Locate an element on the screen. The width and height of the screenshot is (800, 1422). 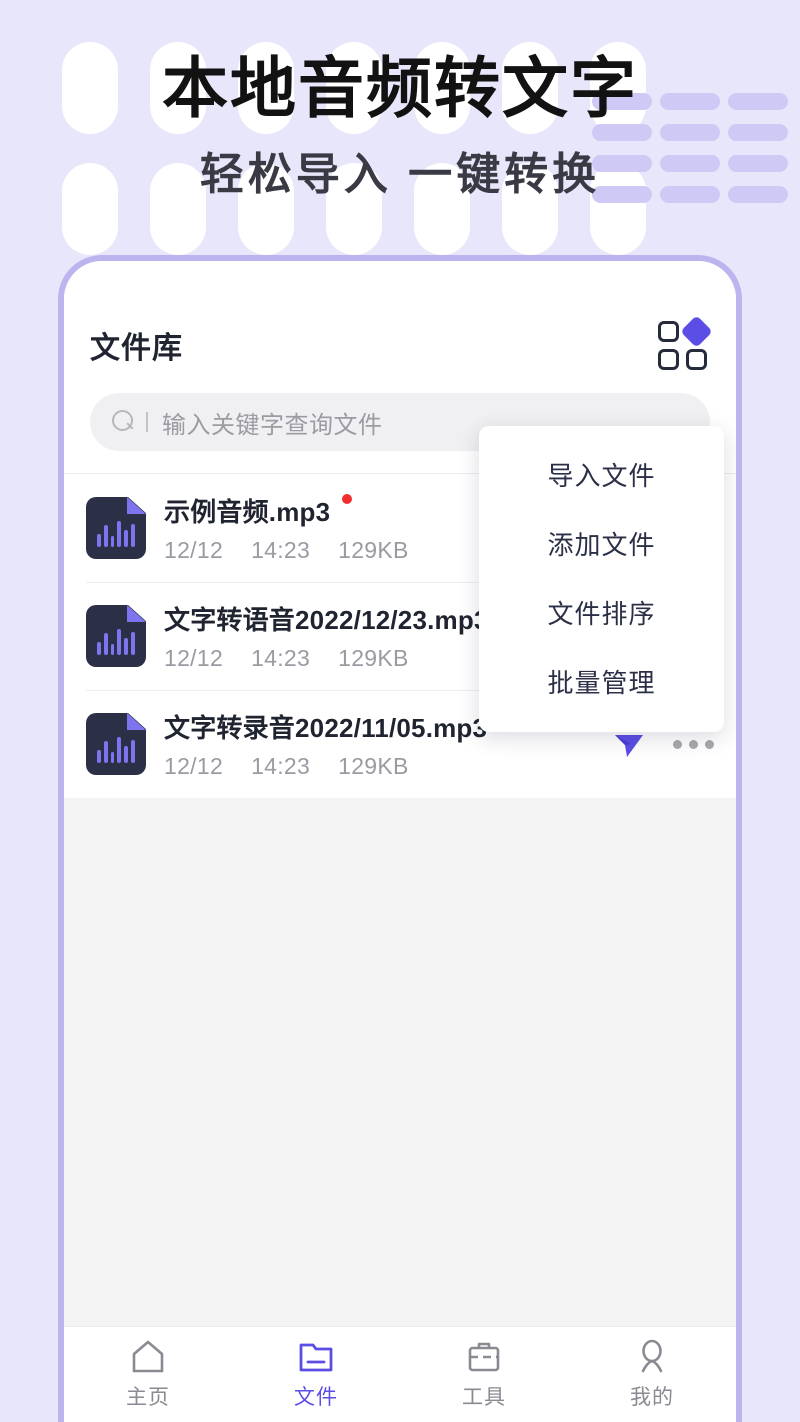
unread-badge is located at coordinates (347, 499).